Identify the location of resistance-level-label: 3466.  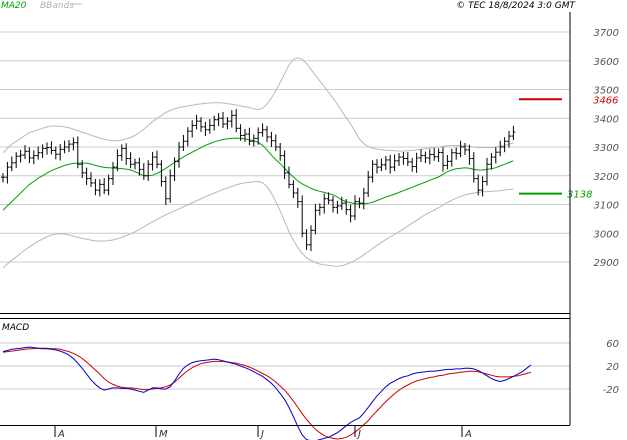
(605, 100).